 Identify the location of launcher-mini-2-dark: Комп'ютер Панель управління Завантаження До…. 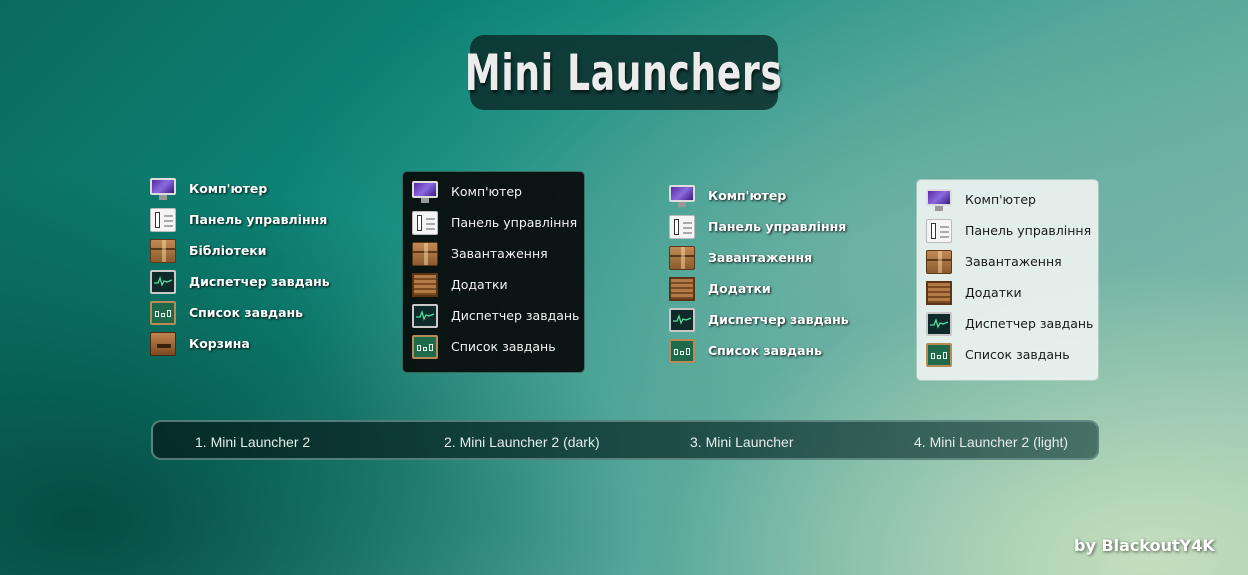
(493, 272).